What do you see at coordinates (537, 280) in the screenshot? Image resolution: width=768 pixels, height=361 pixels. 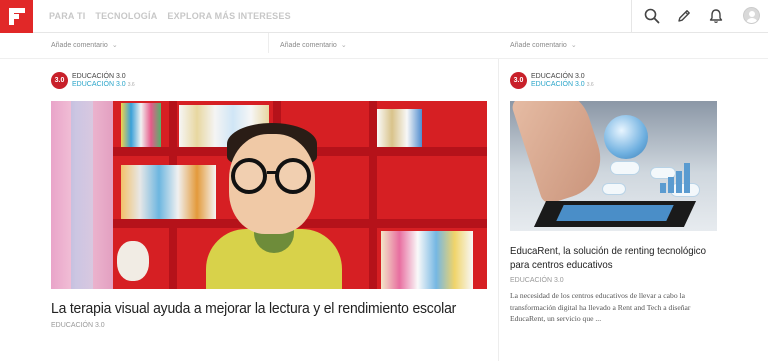 I see `side-article-source: EDUCACIÓN 3.0` at bounding box center [537, 280].